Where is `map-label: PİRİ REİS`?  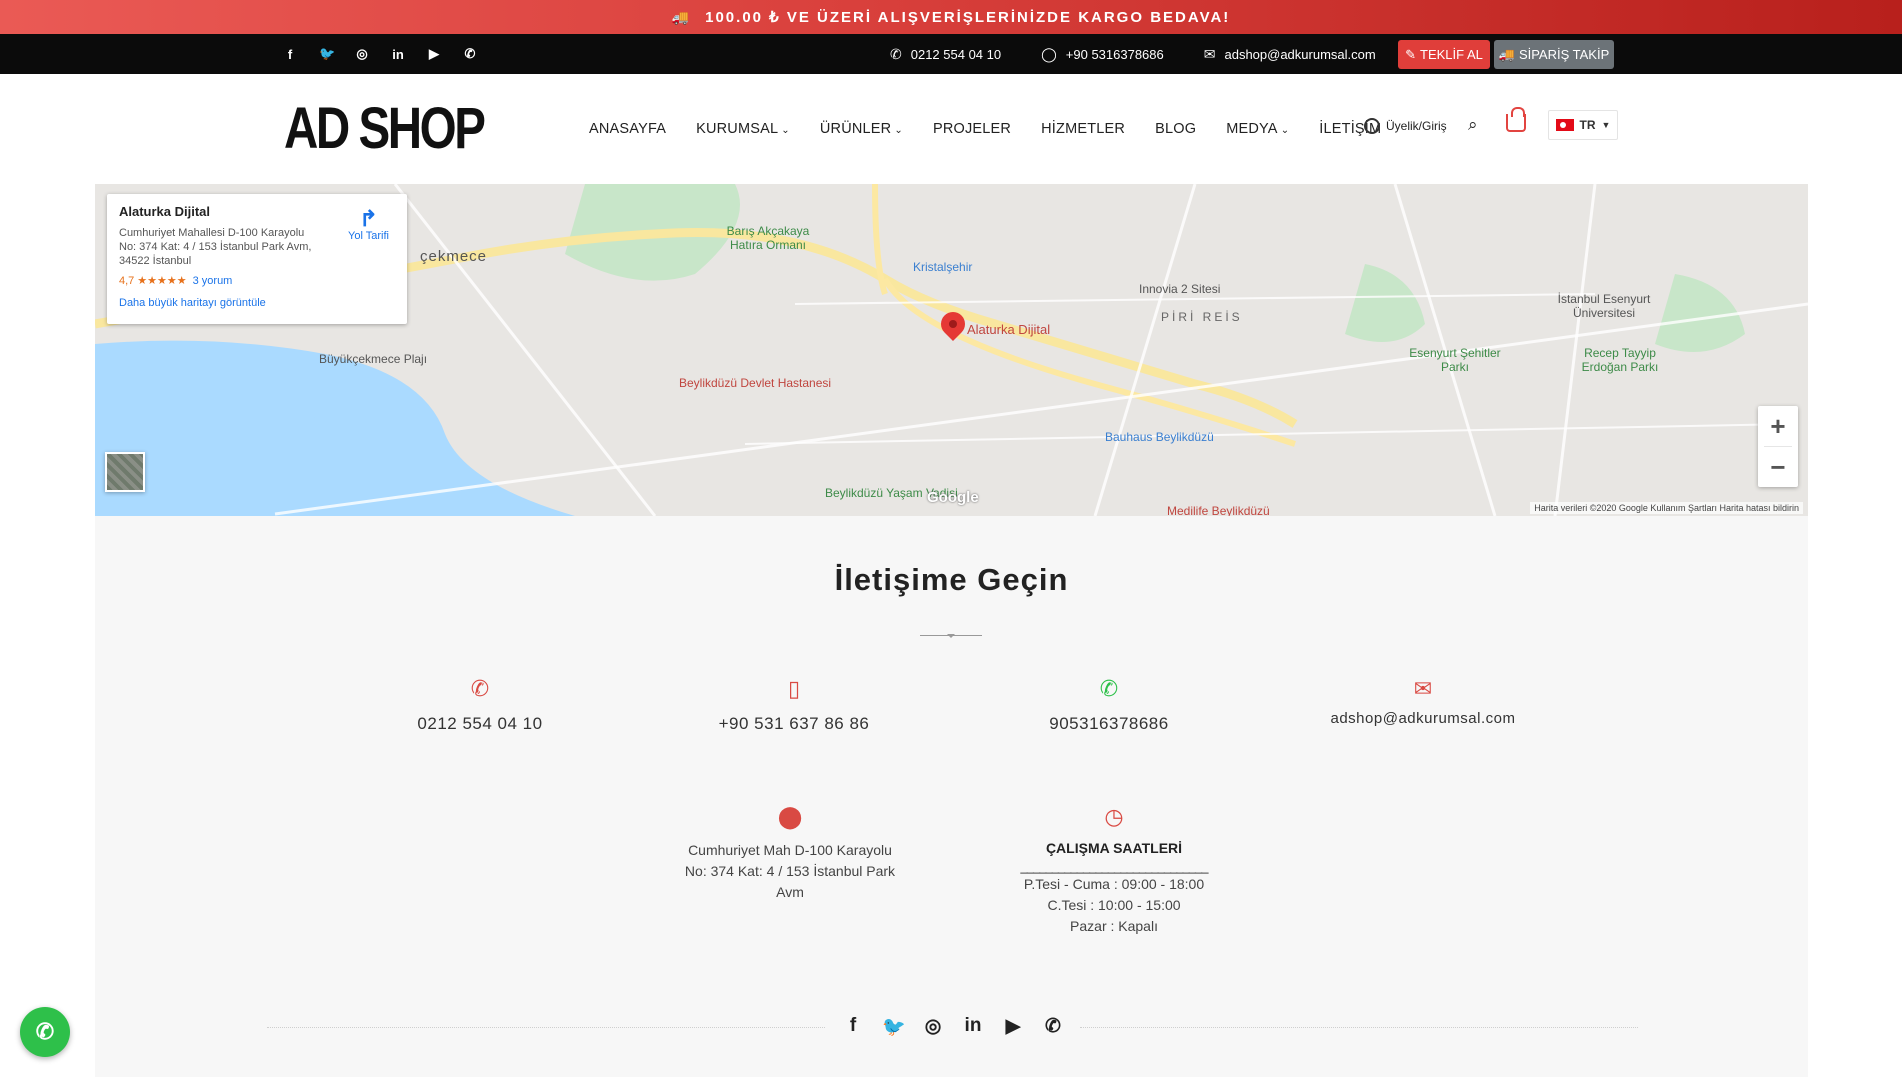 map-label: PİRİ REİS is located at coordinates (1202, 317).